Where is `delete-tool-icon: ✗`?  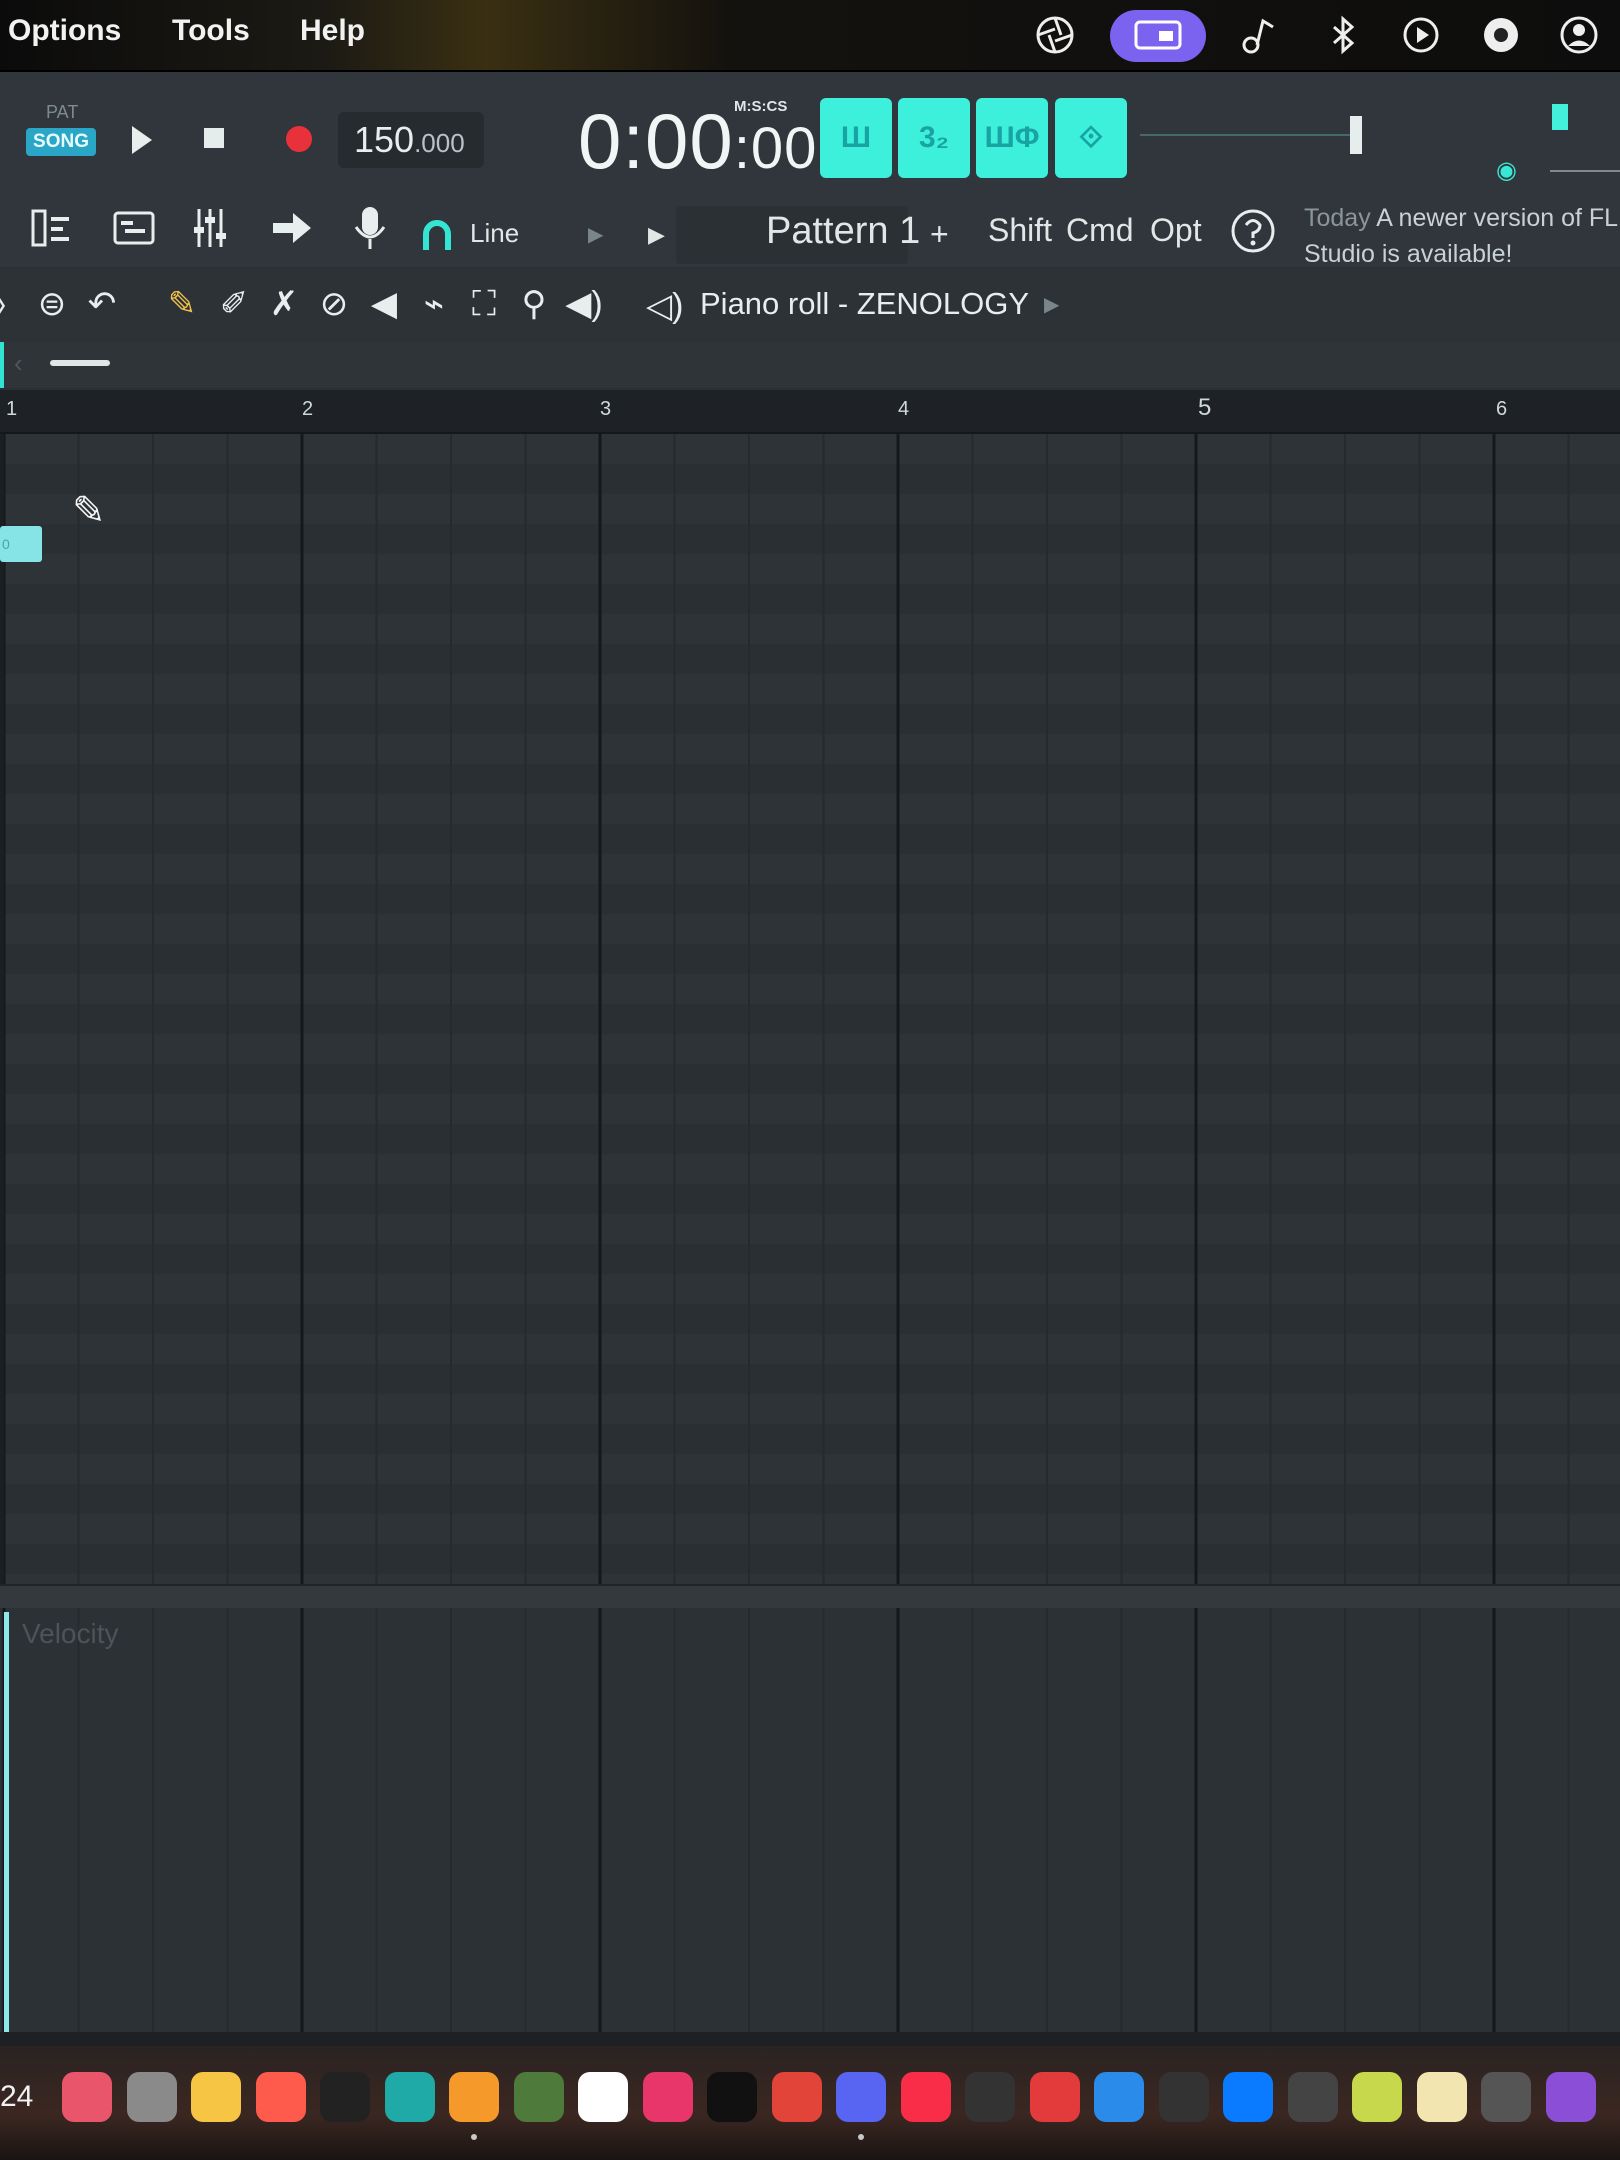
delete-tool-icon: ✗ is located at coordinates (284, 304).